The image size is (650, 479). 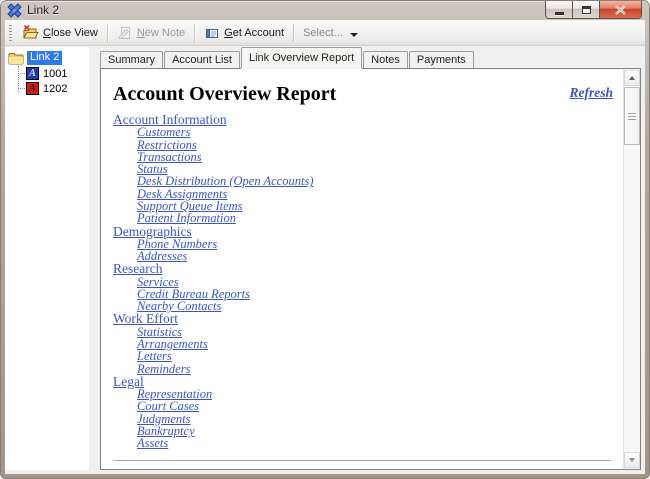 I want to click on new-note-button: New Note, so click(x=151, y=33).